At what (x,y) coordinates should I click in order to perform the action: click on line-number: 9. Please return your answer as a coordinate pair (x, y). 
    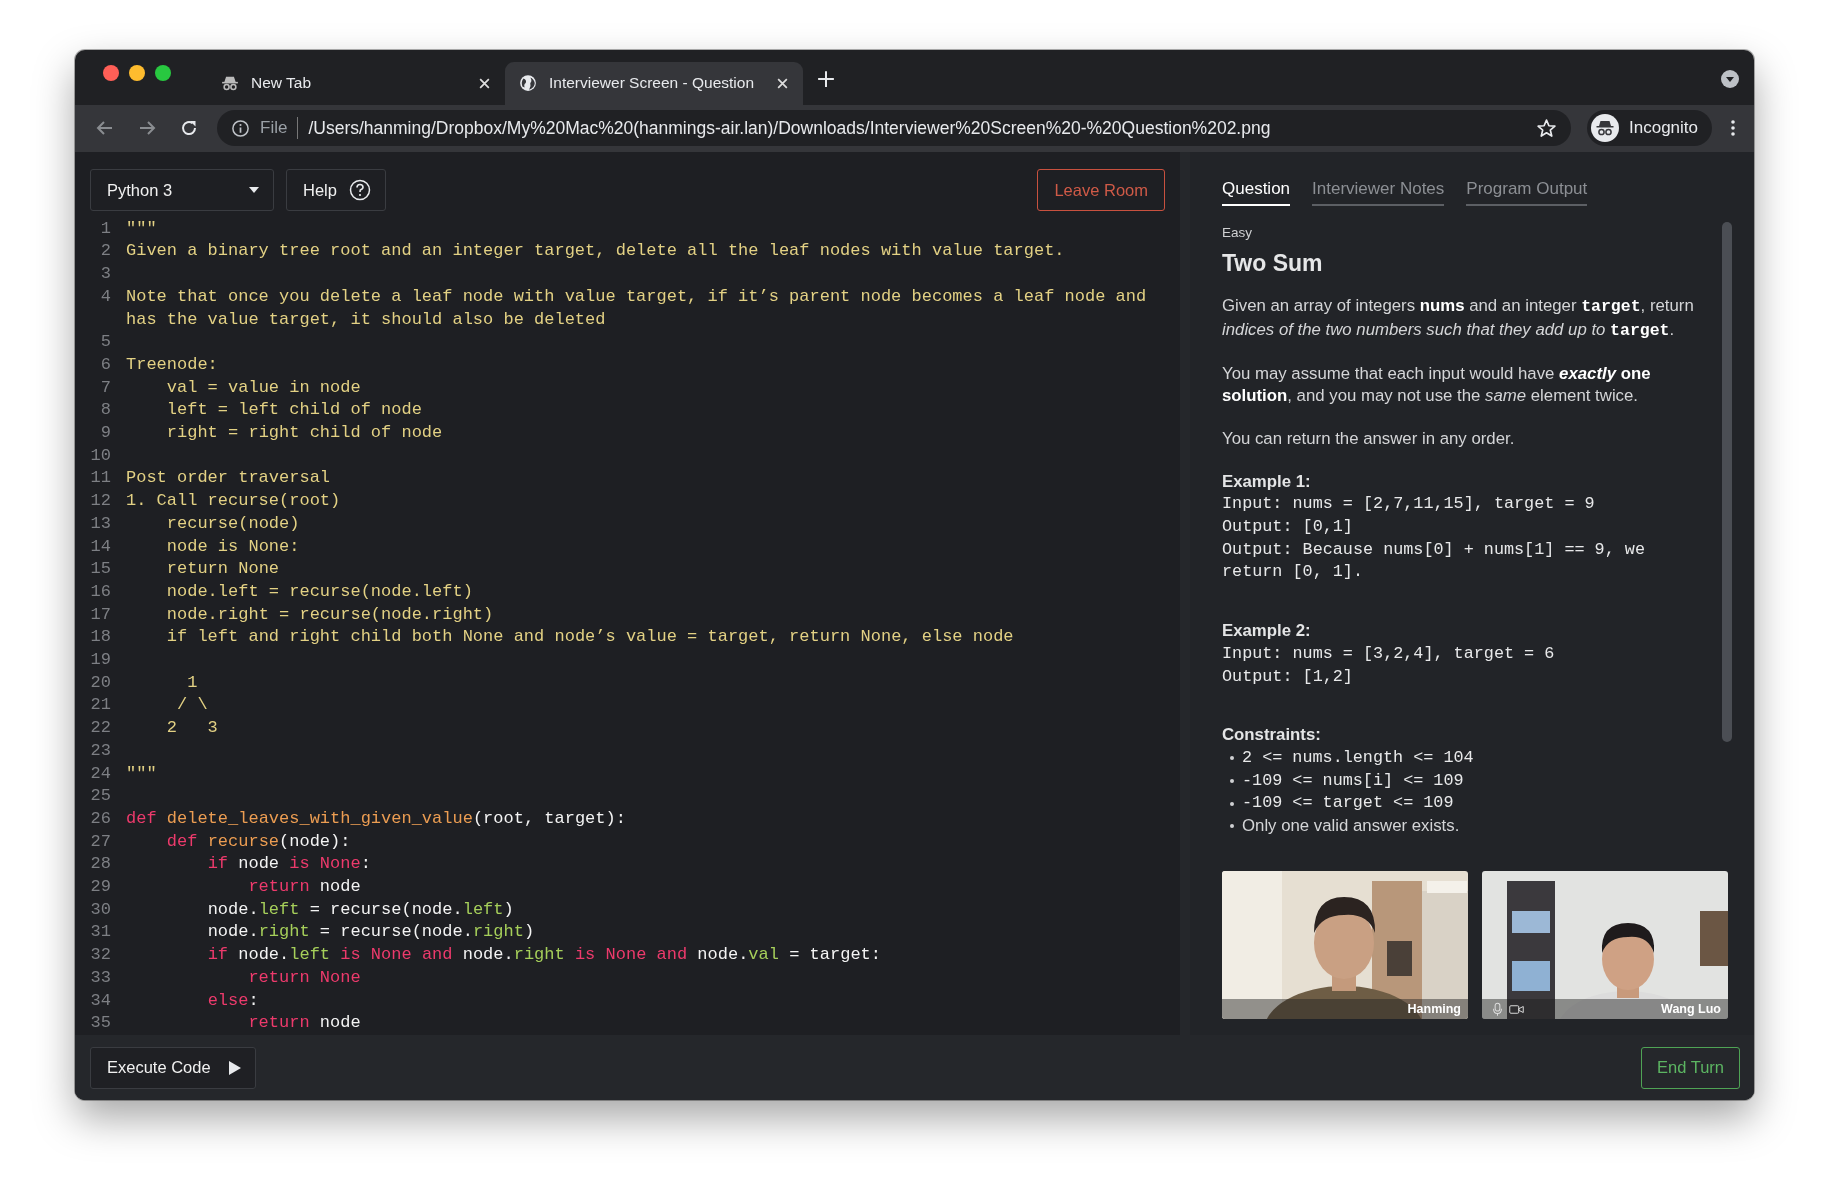
    Looking at the image, I should click on (105, 433).